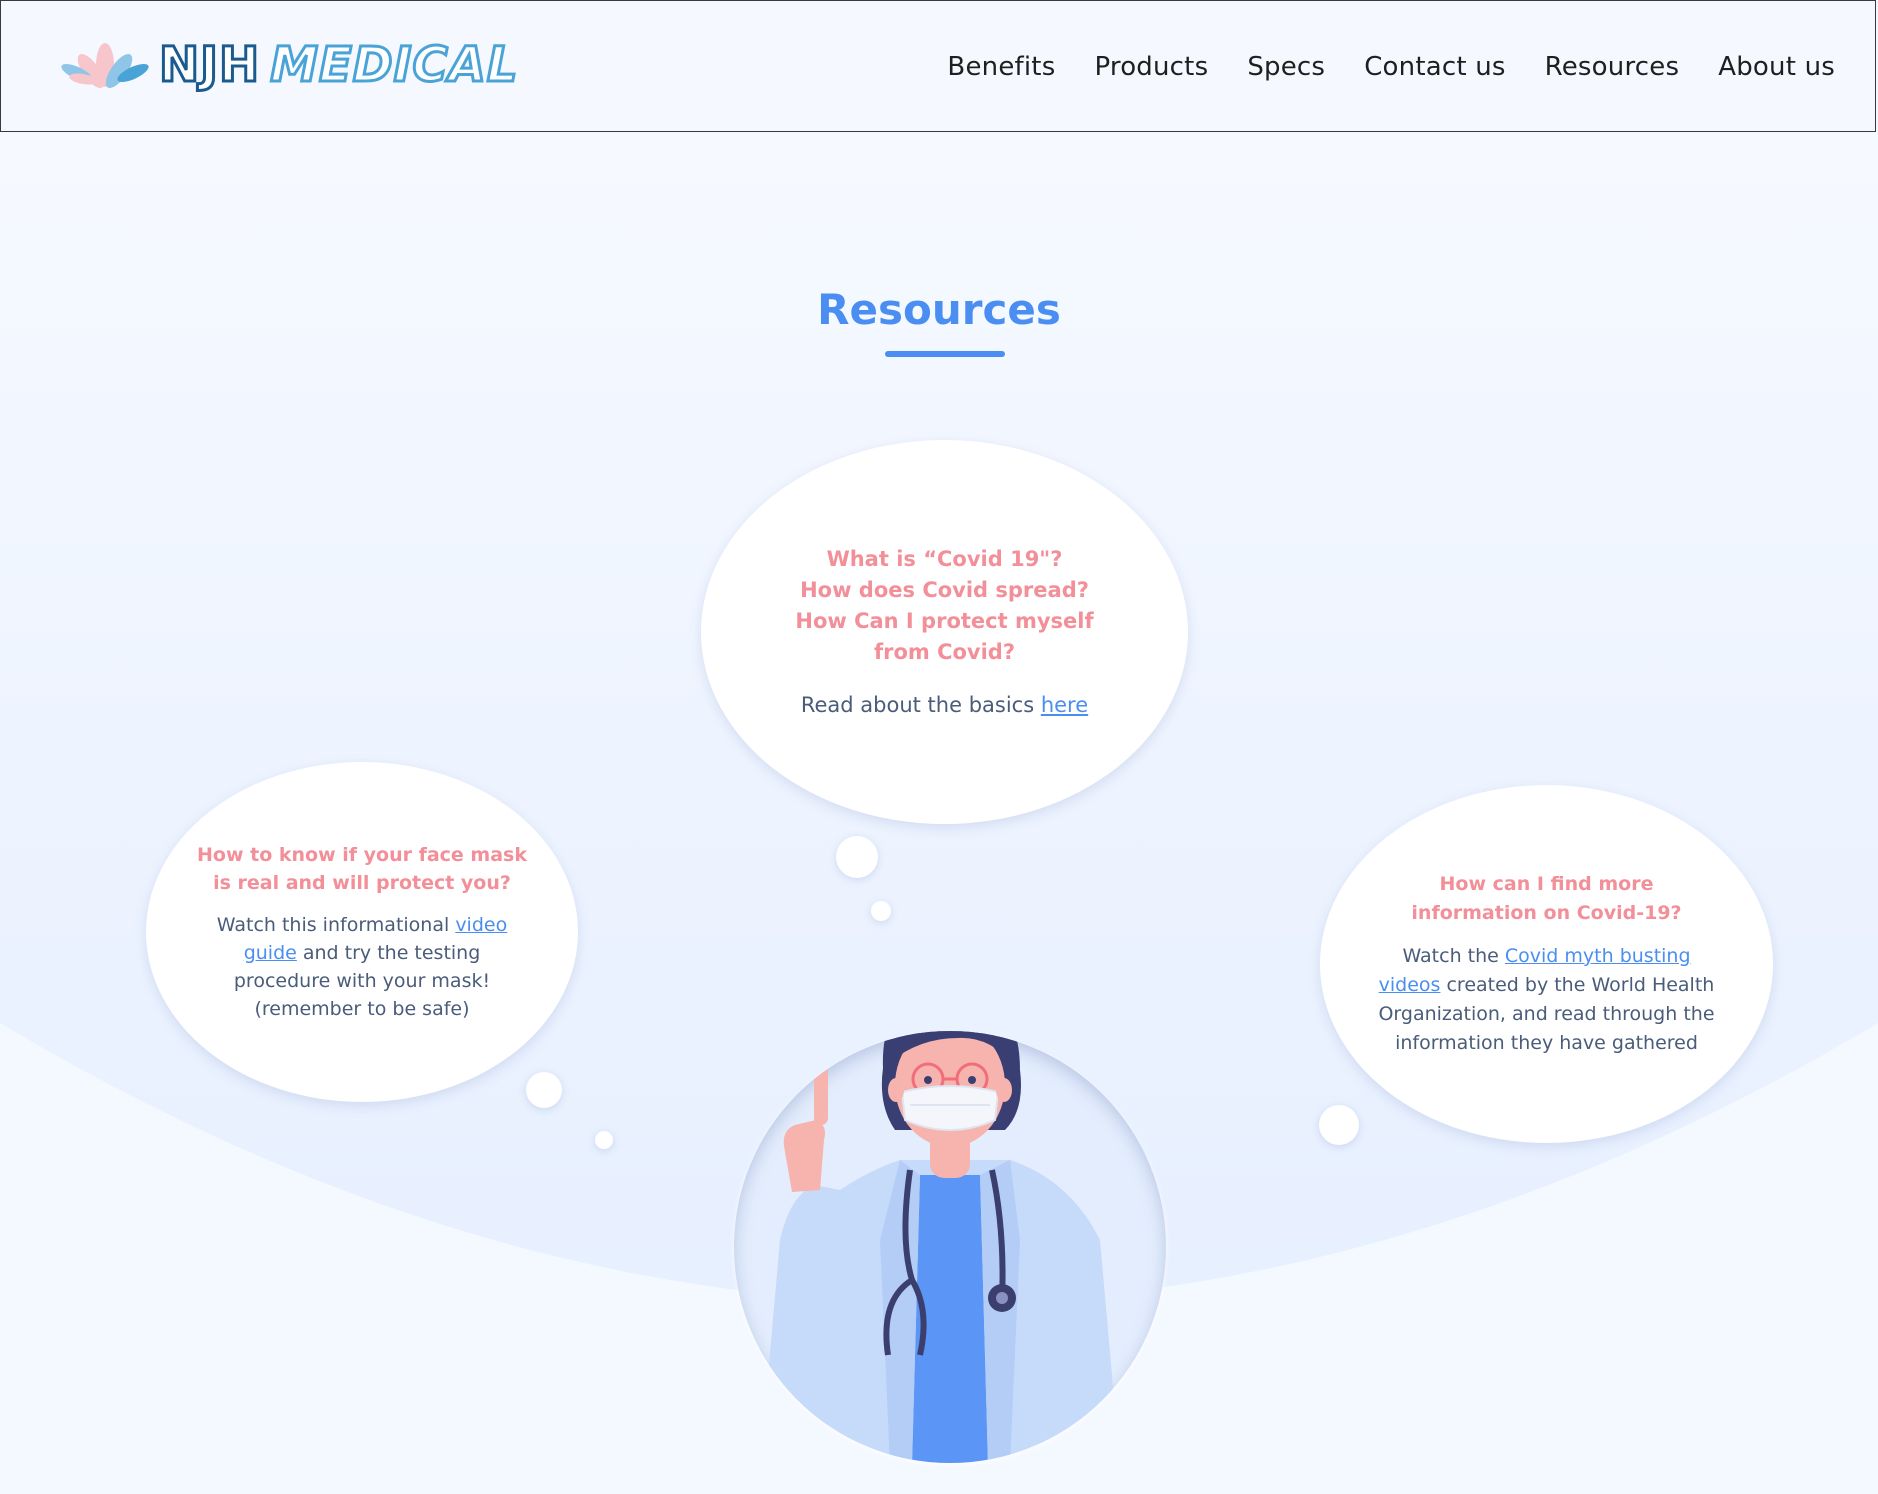 The image size is (1878, 1494). I want to click on doctor-illustration, so click(940, 1247).